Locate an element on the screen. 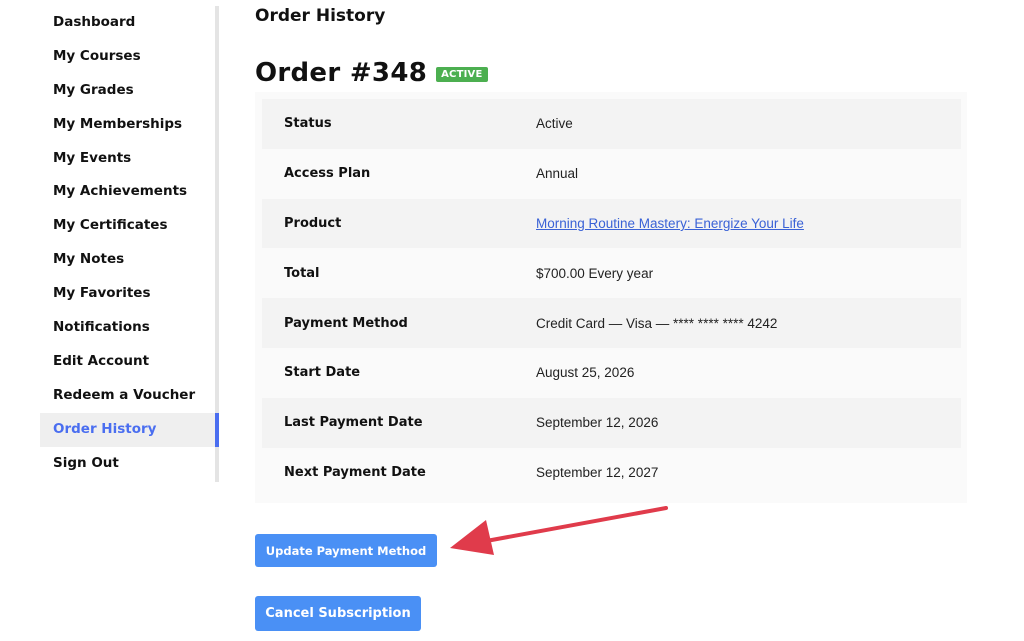 This screenshot has width=1024, height=641. table-row: Start Date August 25, 2026 is located at coordinates (611, 372).